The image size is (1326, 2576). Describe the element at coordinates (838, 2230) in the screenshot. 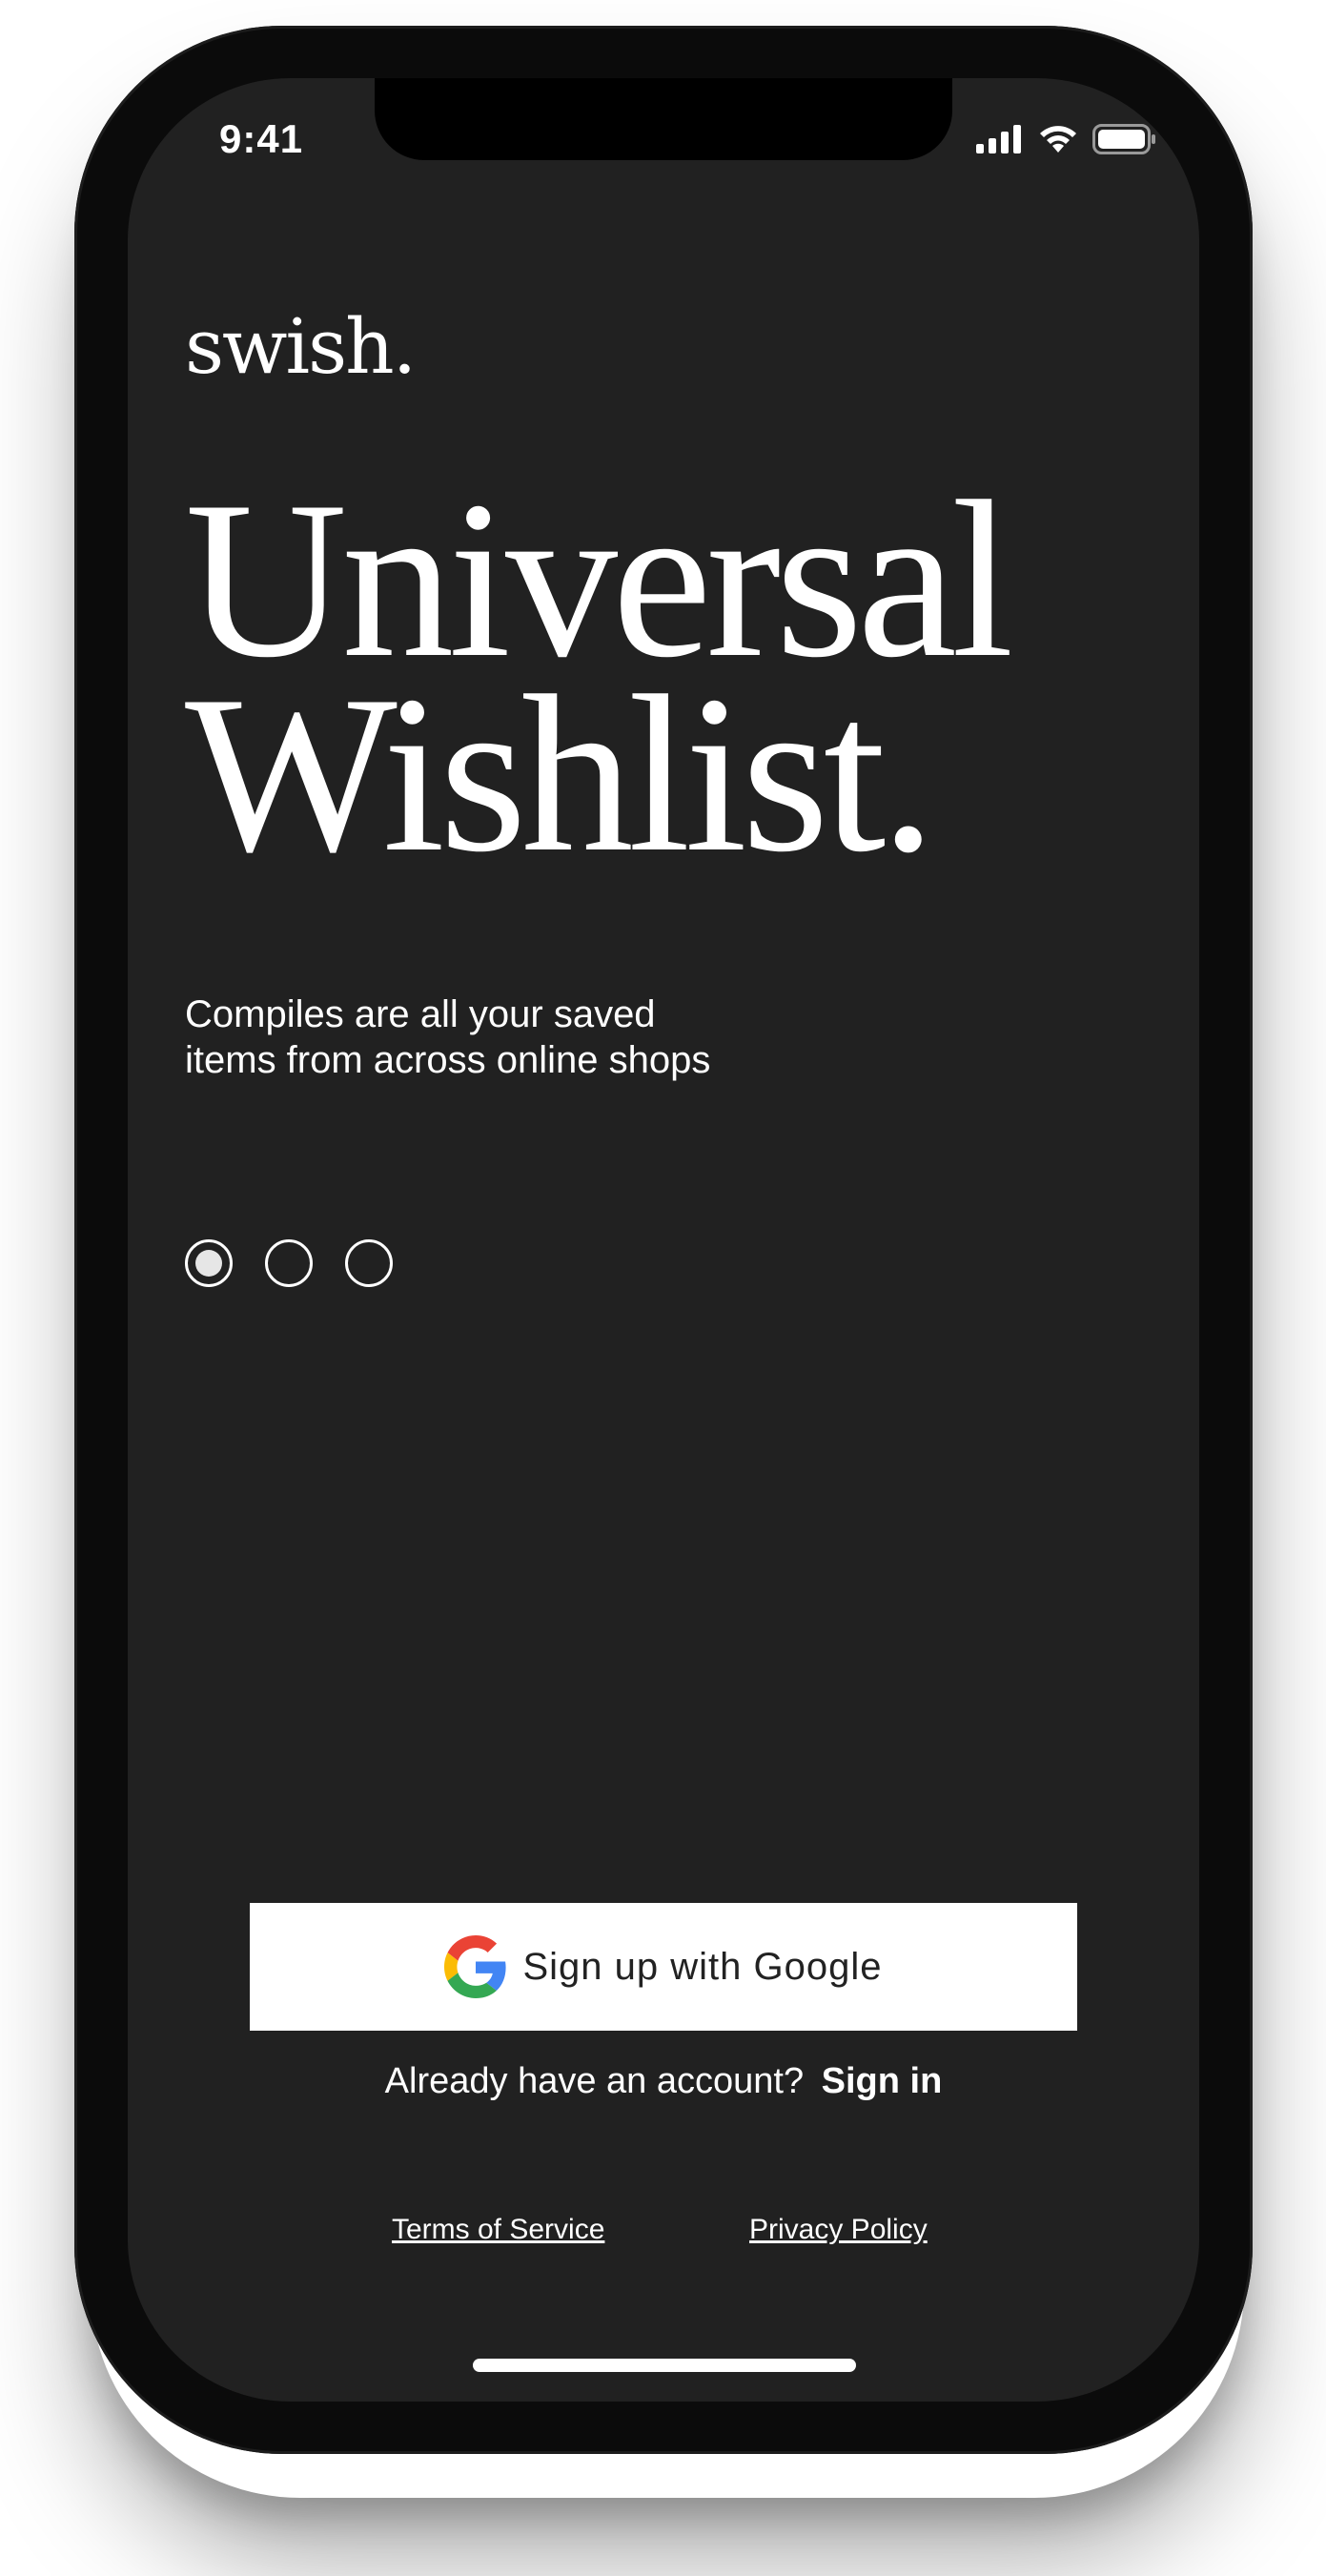

I see `privacy-policy-link: Privacy Policy` at that location.